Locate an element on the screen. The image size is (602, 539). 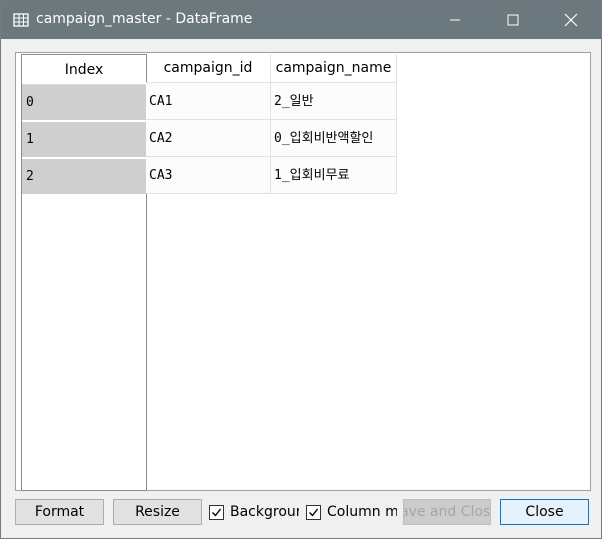
minimize-icon is located at coordinates (455, 20).